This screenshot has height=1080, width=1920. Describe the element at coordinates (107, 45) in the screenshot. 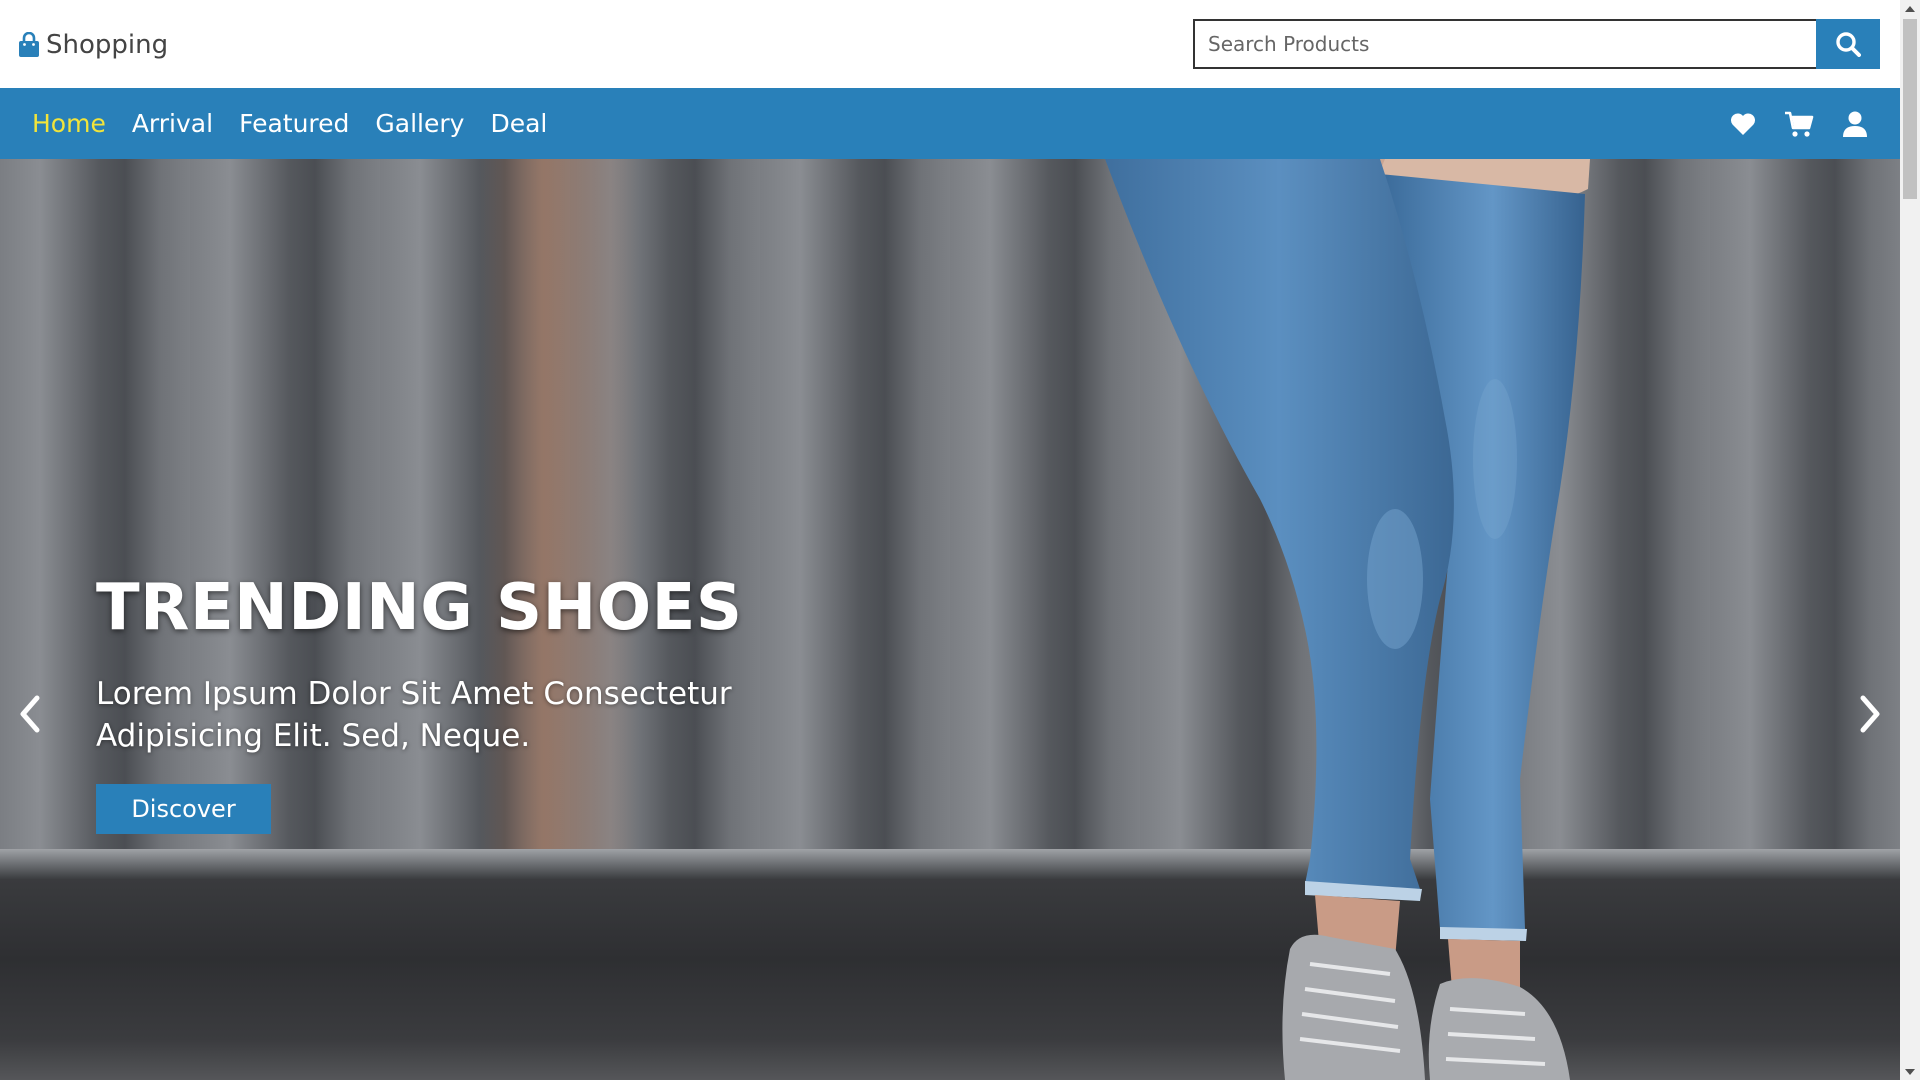

I see `brand-name: Shopping` at that location.